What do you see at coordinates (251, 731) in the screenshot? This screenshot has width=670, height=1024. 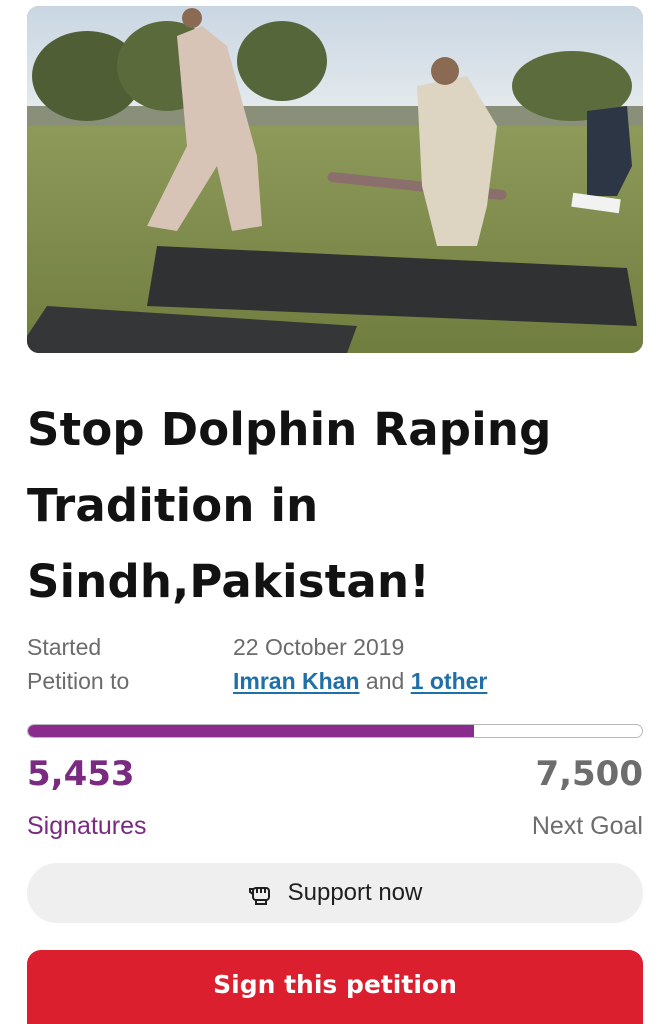 I see `signature-progress-fill` at bounding box center [251, 731].